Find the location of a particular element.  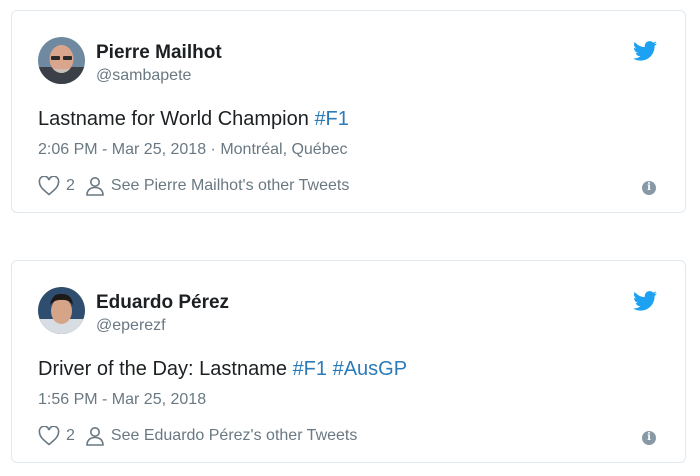

timestamp-link: 1:56 PM - Mar 25, 2018 is located at coordinates (122, 399).